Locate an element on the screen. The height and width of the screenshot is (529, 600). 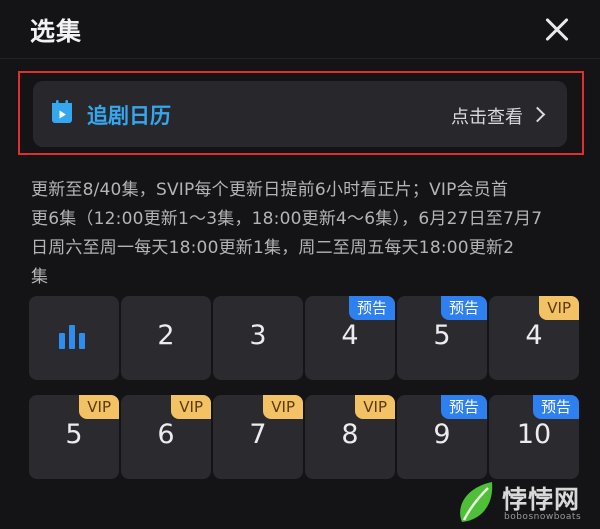
now-playing-bars-icon is located at coordinates (74, 336).